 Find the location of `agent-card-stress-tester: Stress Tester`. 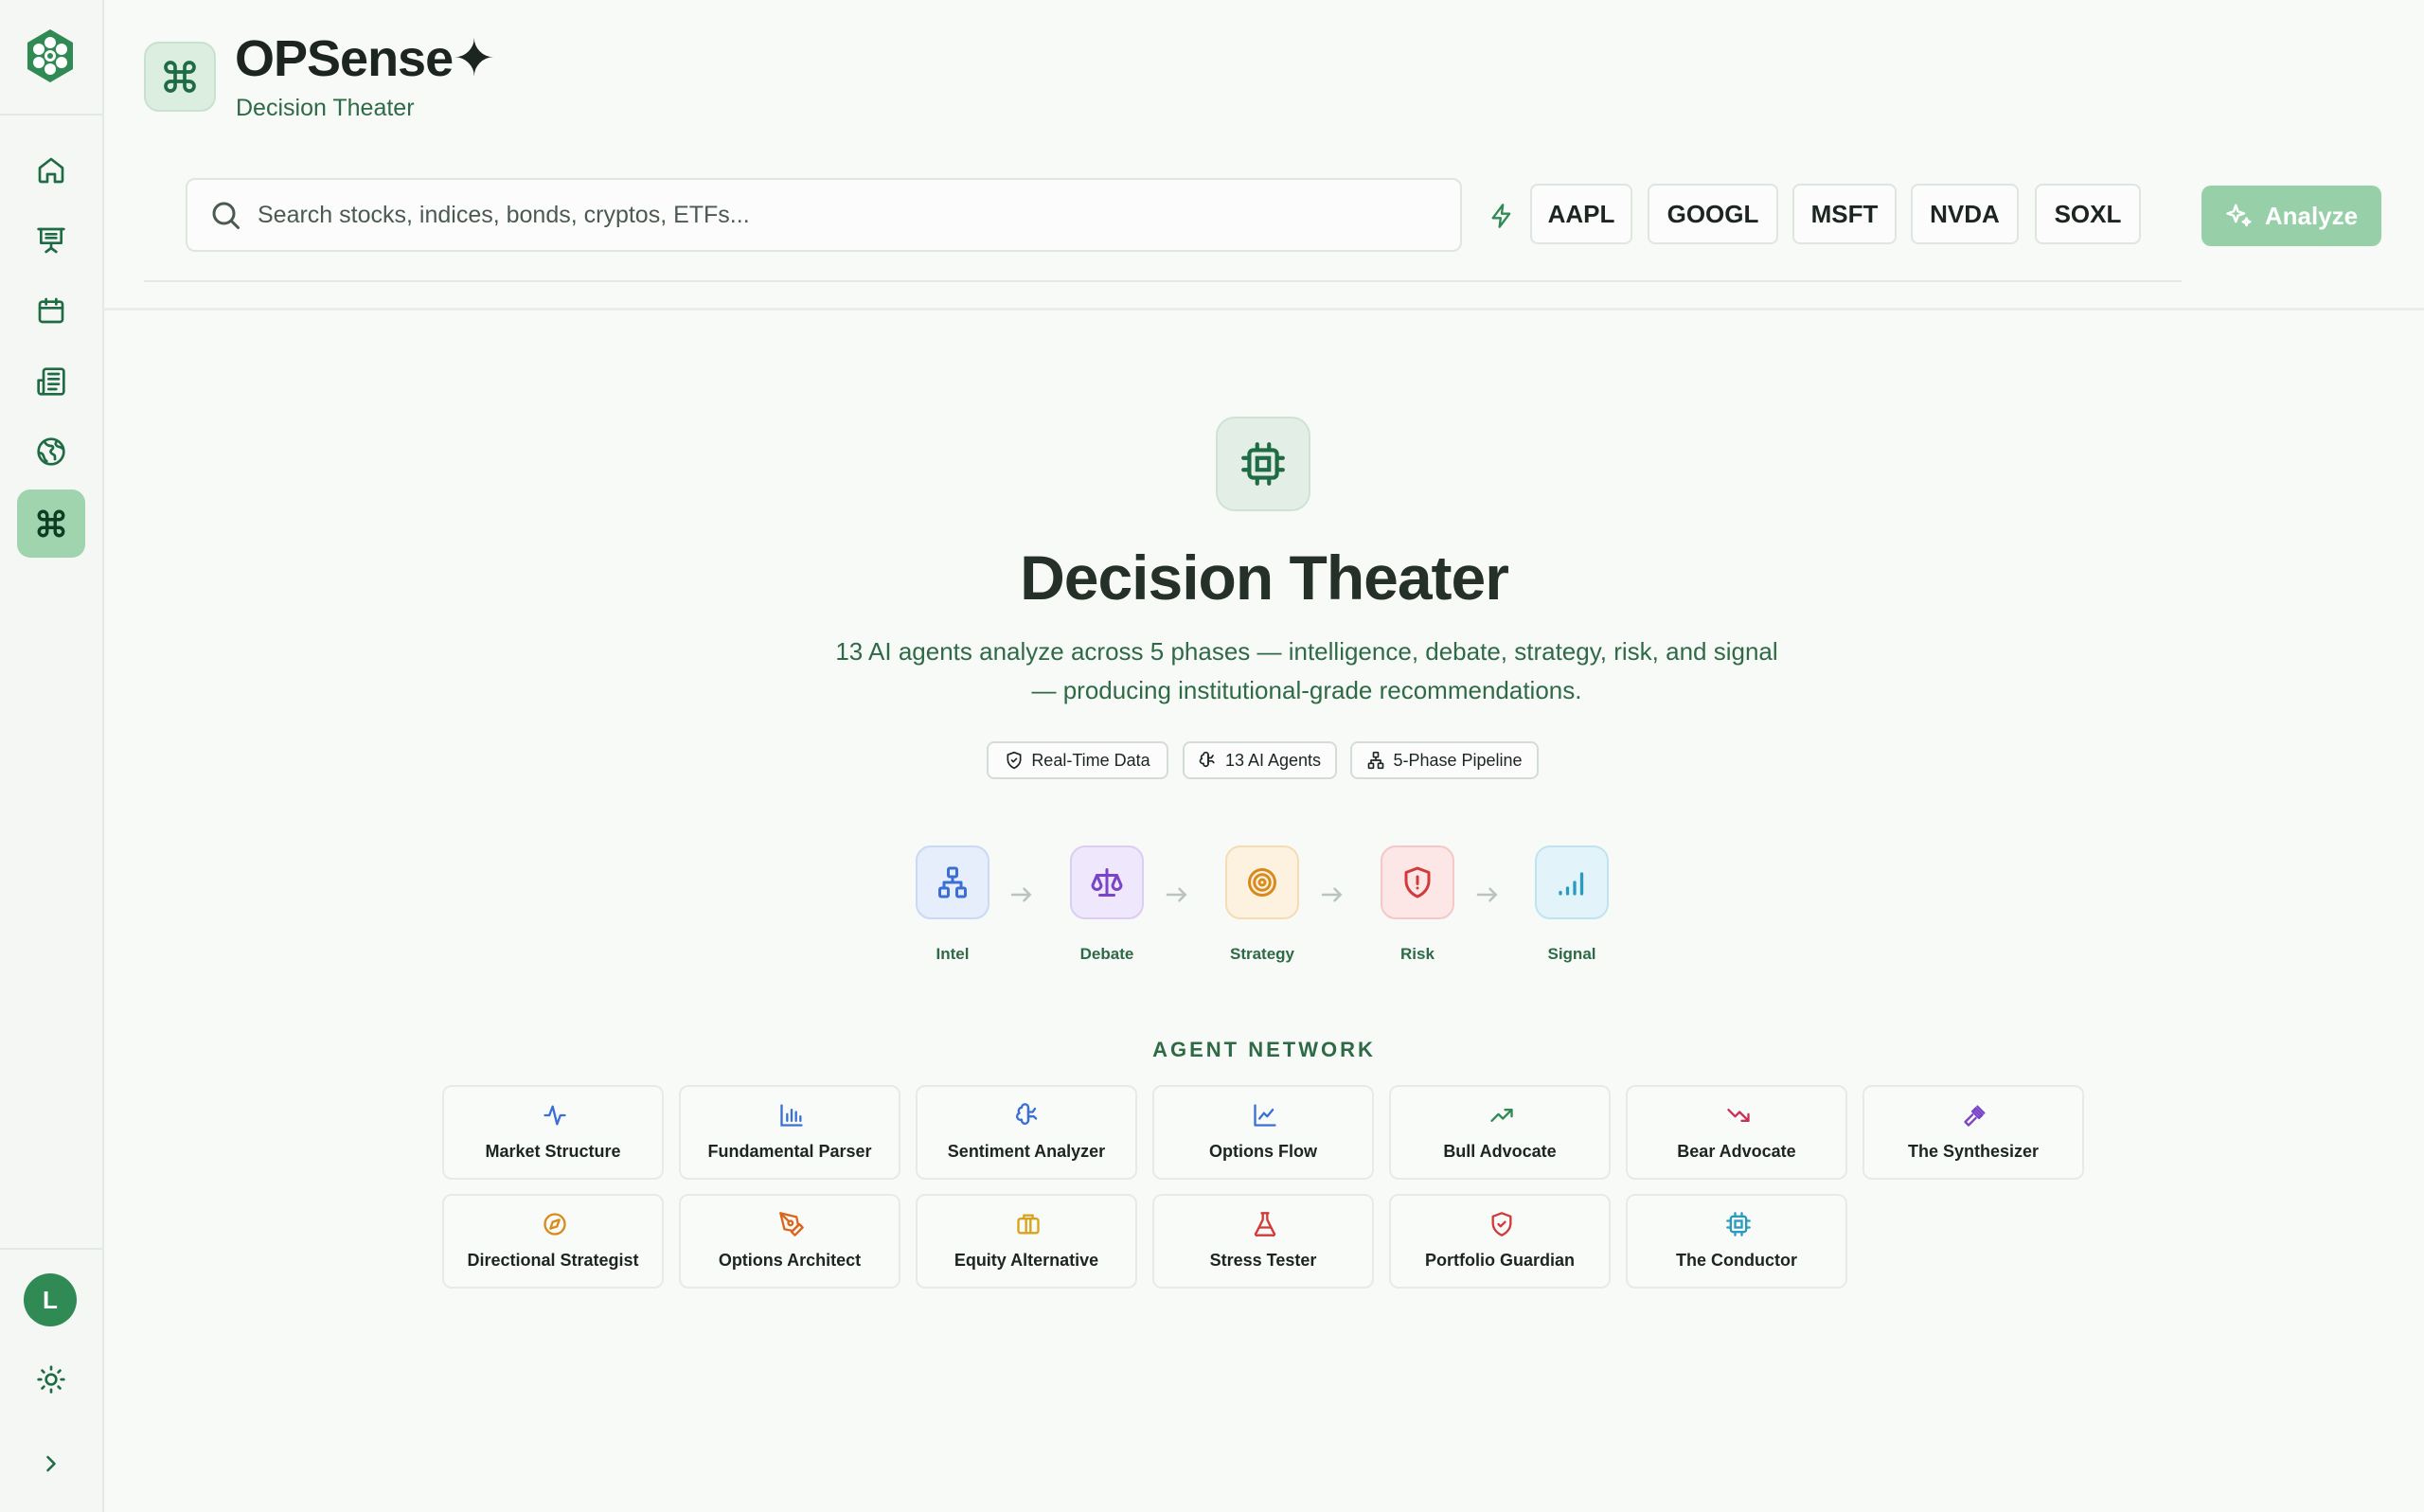

agent-card-stress-tester: Stress Tester is located at coordinates (1263, 1241).